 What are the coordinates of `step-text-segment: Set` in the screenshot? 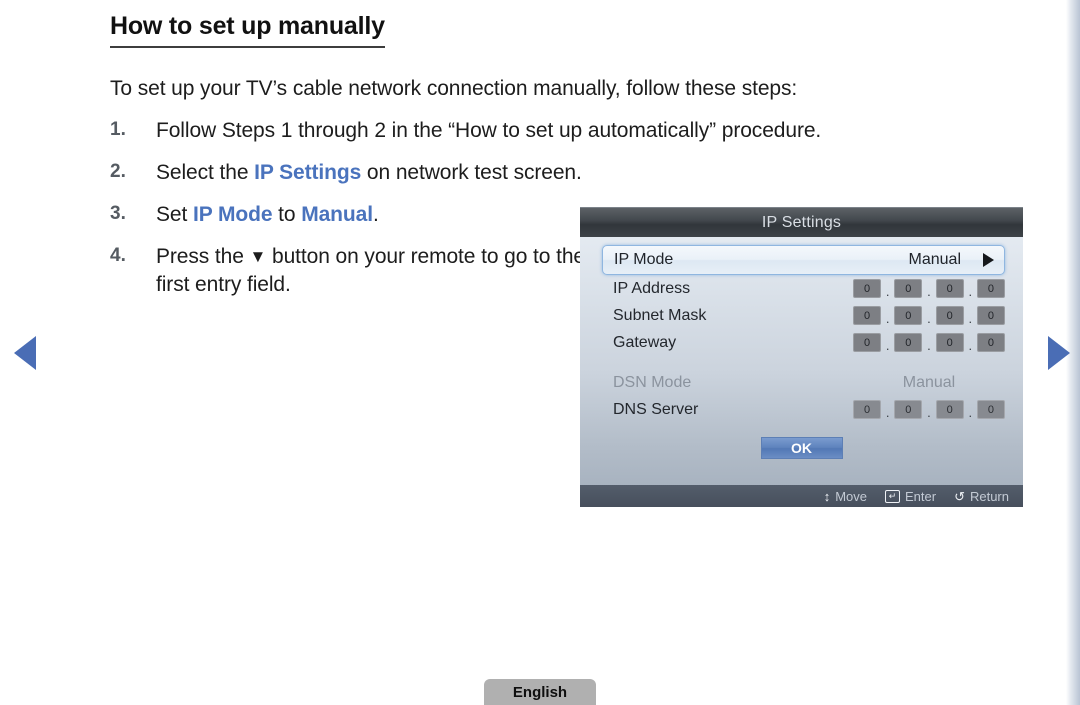 It's located at (174, 214).